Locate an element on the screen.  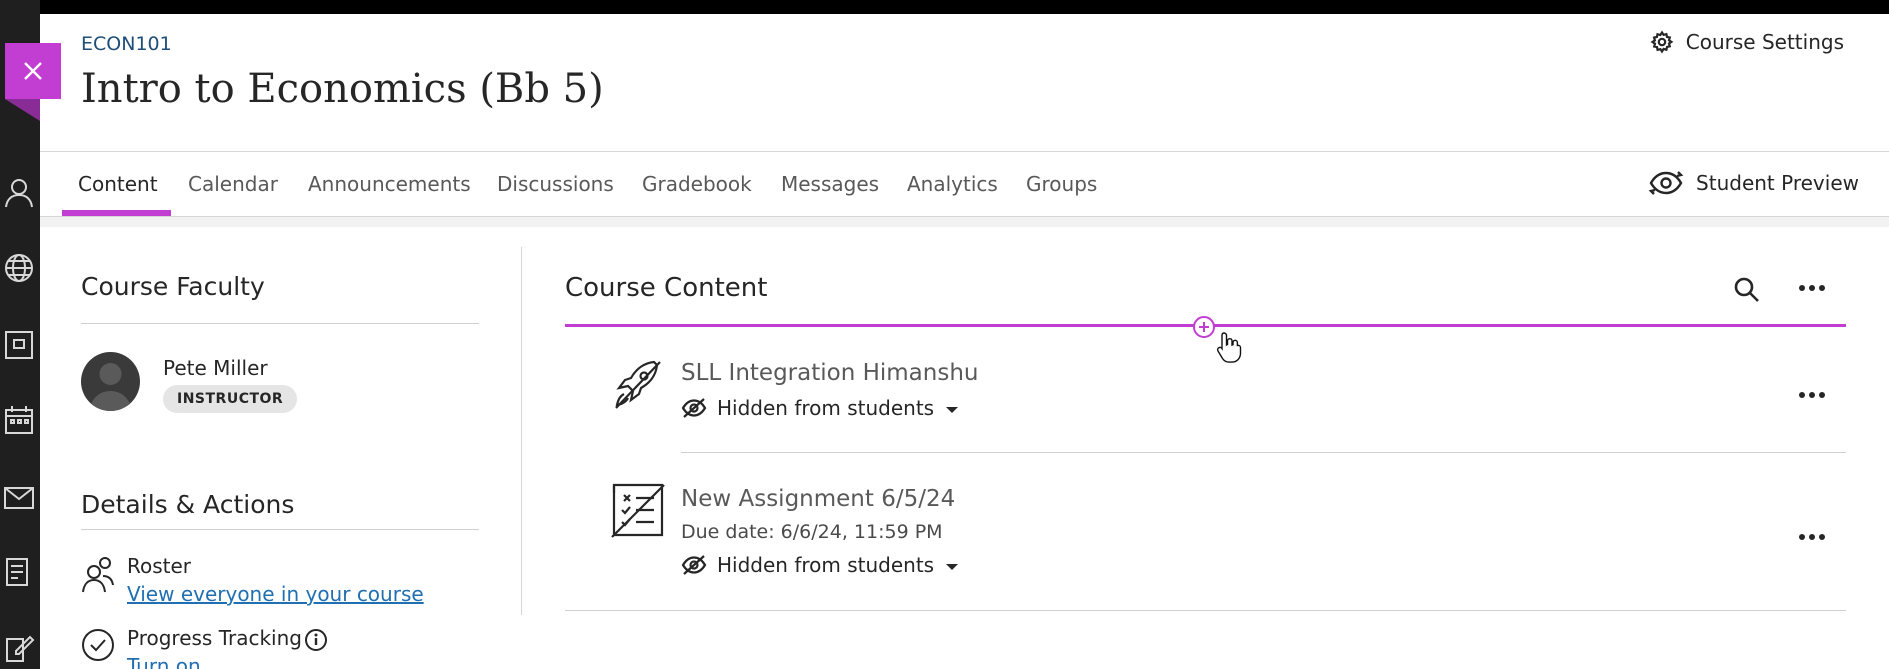
globe-icon is located at coordinates (19, 268).